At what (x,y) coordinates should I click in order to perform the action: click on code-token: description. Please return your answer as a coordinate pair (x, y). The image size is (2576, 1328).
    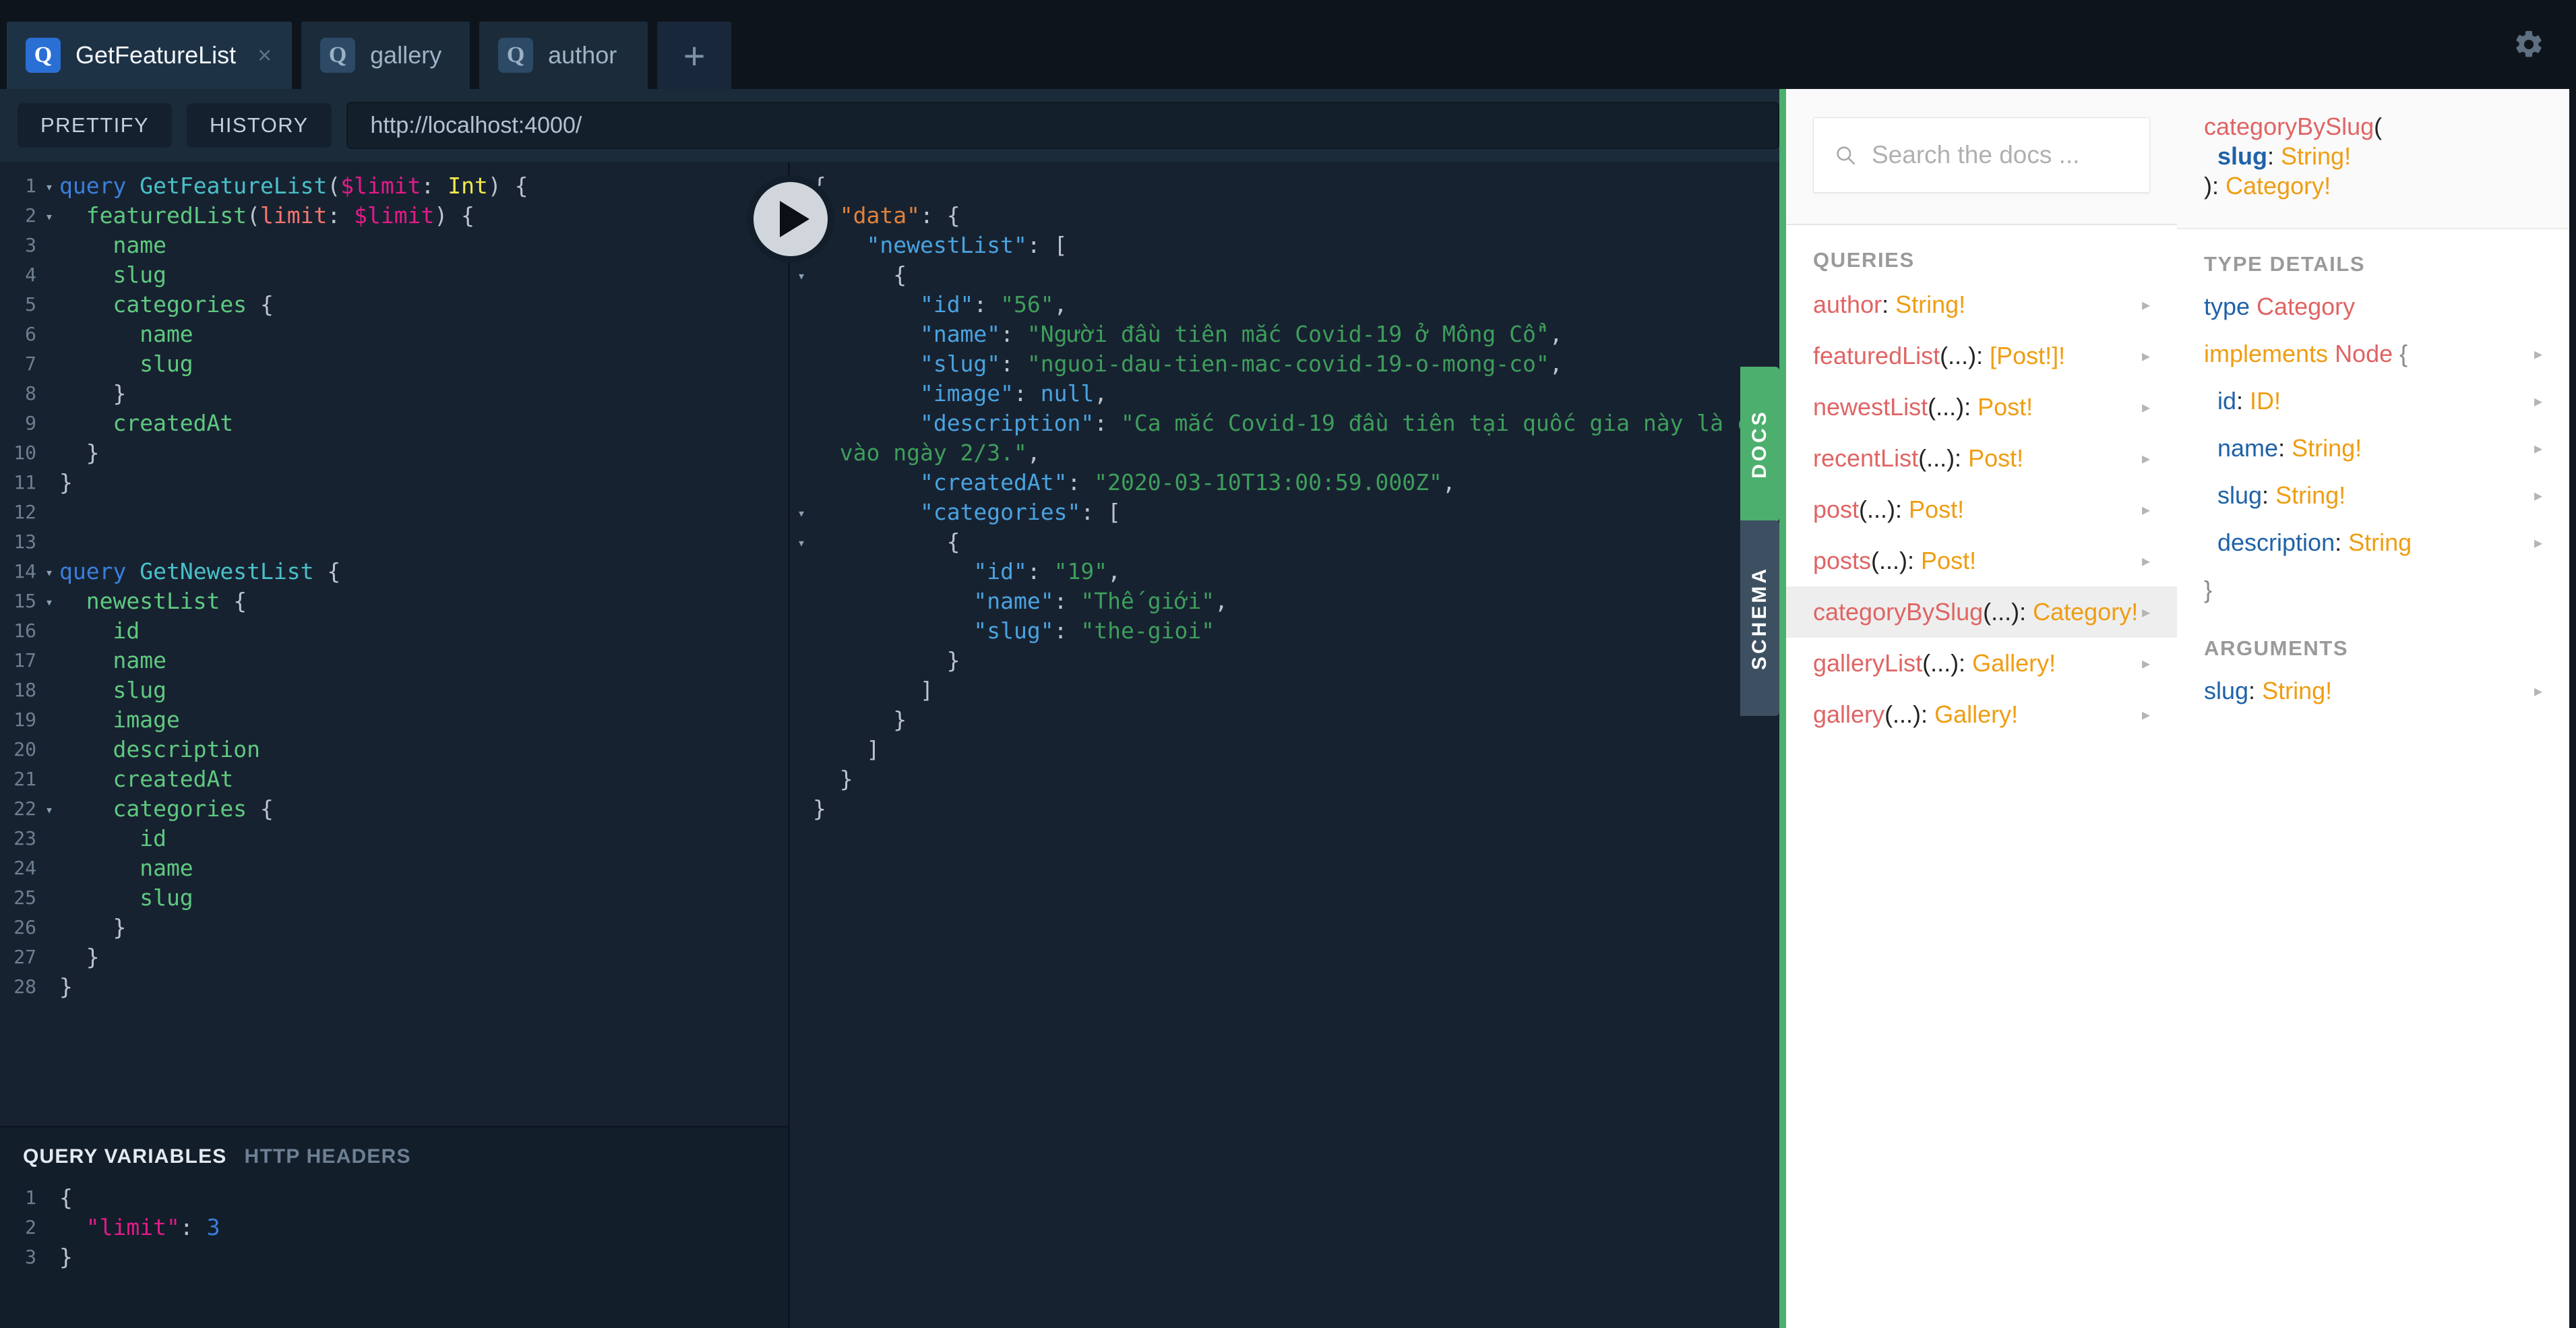
    Looking at the image, I should click on (160, 749).